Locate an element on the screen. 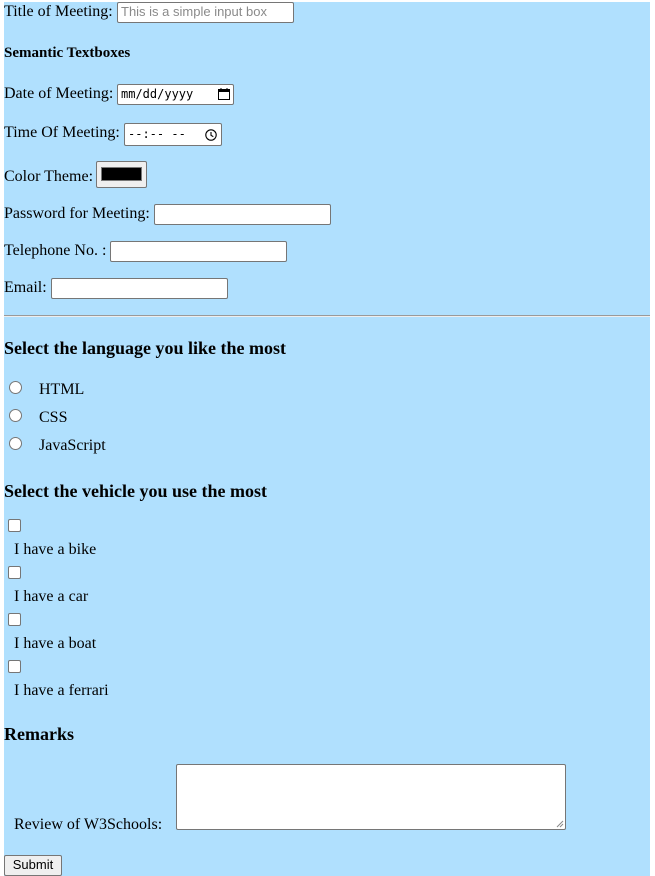 The image size is (655, 876). checkbox-boat is located at coordinates (14, 619).